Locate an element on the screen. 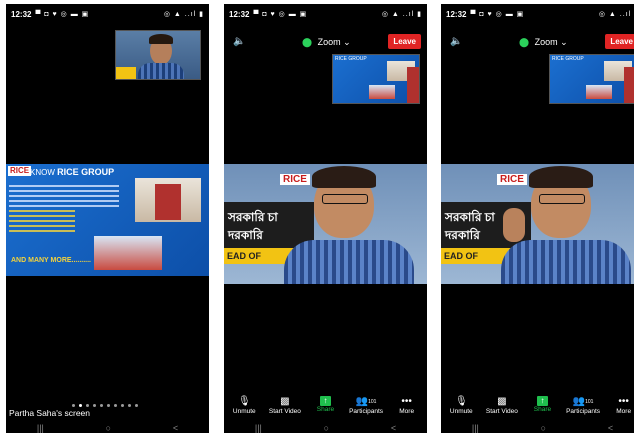 The width and height of the screenshot is (634, 434). page-indicator is located at coordinates (105, 405).